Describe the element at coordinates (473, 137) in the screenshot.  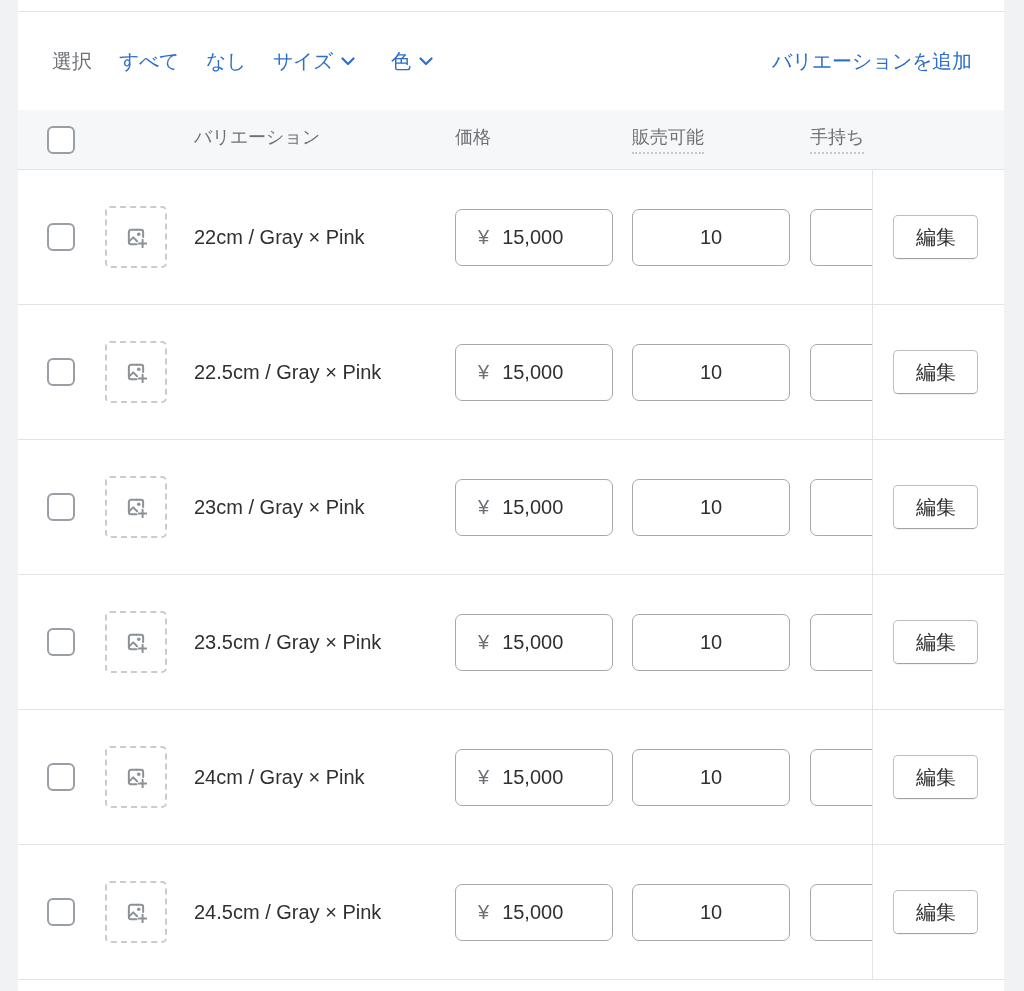
I see `column-header: 価格` at that location.